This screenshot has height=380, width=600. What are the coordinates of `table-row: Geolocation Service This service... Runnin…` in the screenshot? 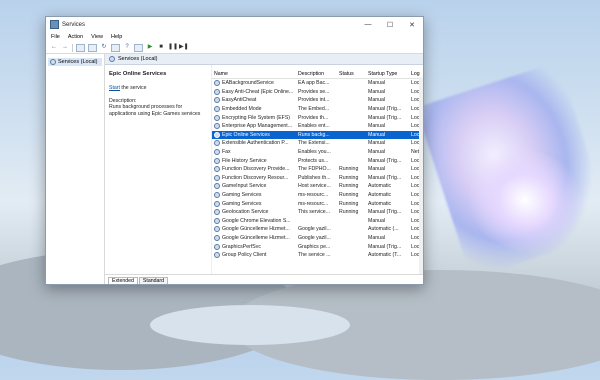 It's located at (317, 212).